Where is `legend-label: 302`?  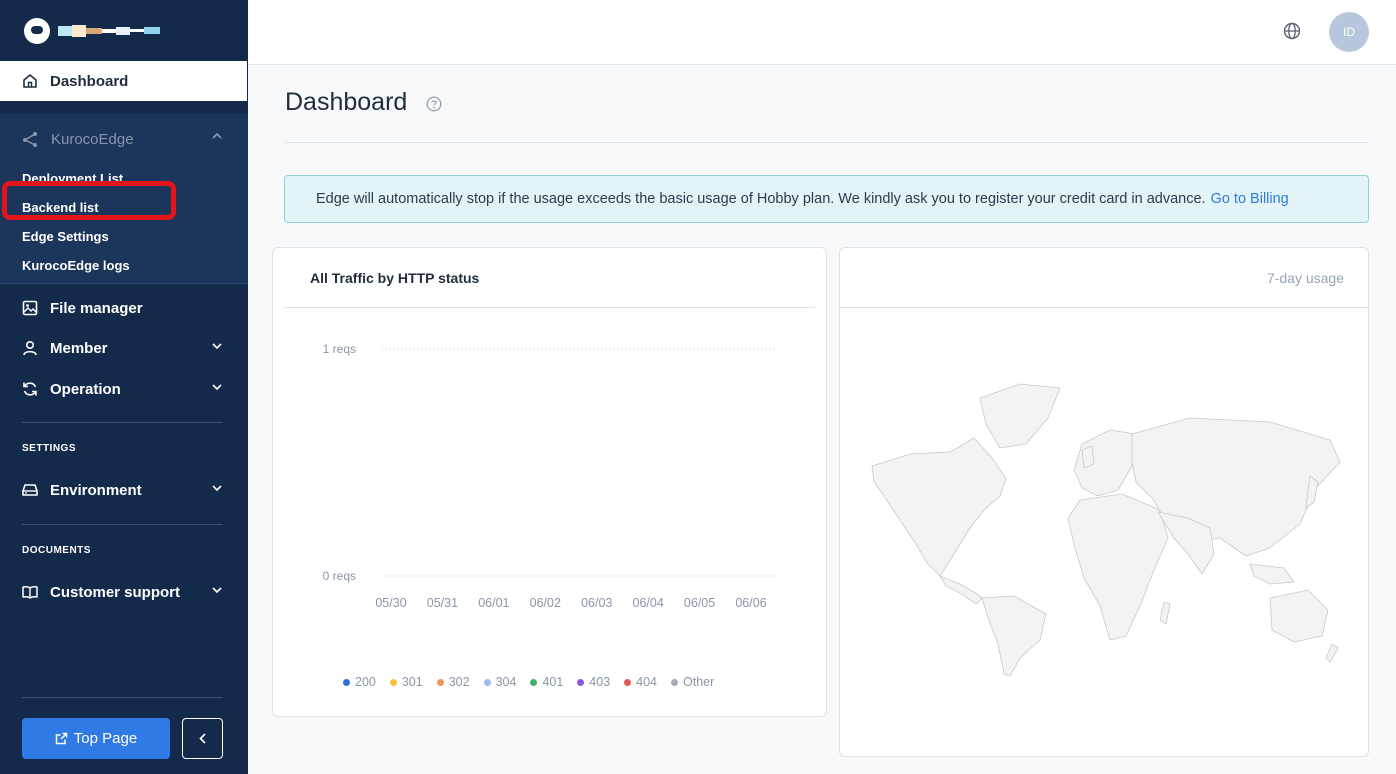
legend-label: 302 is located at coordinates (459, 682).